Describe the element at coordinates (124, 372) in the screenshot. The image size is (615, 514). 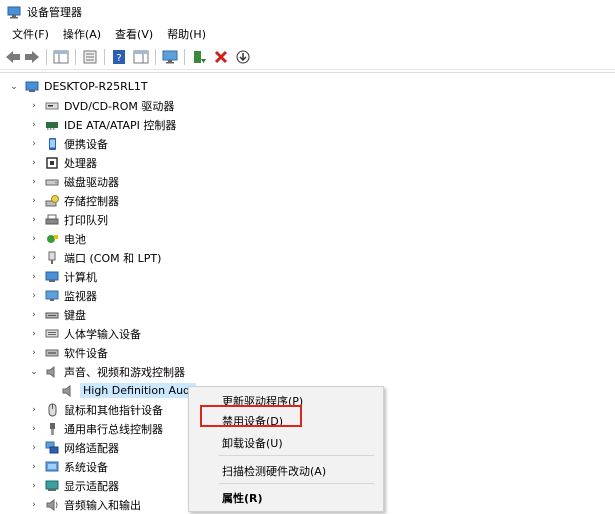
I see `category-label: 声音、视频和游戏控制器` at that location.